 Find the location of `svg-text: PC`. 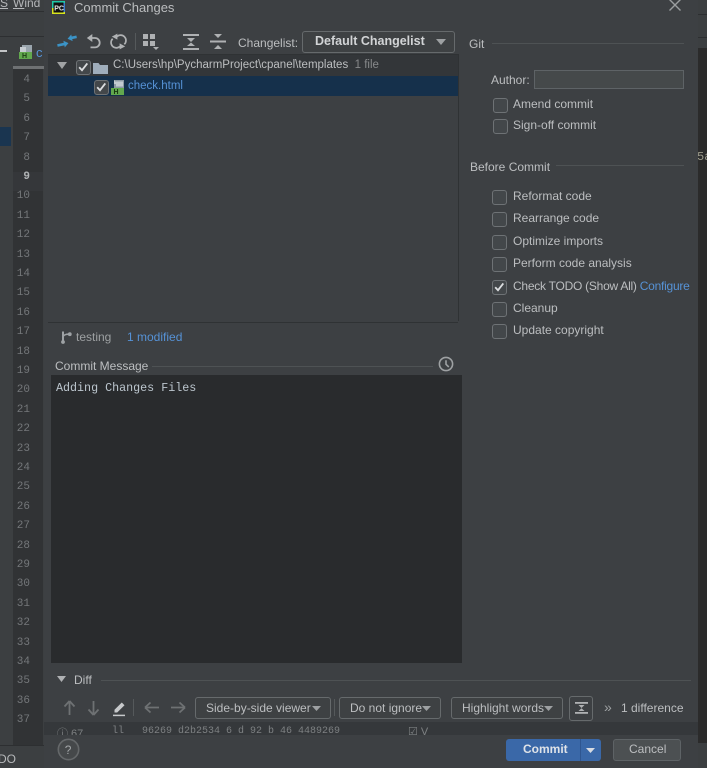

svg-text: PC is located at coordinates (59, 9).